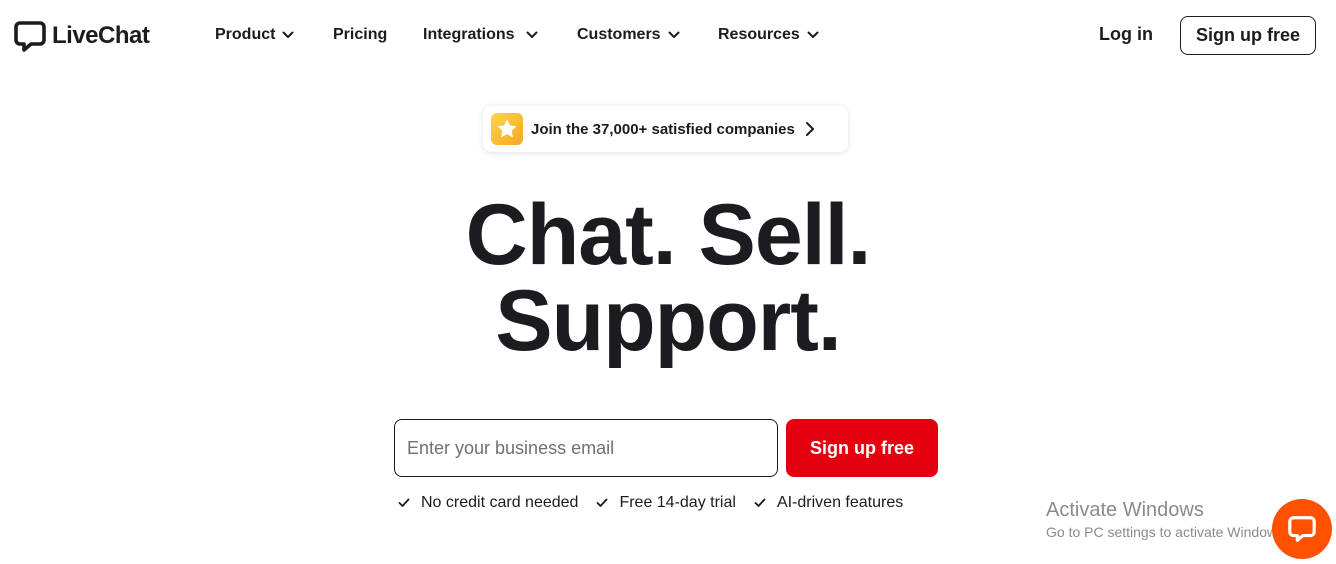 The height and width of the screenshot is (564, 1336). I want to click on customers-badge: Join the 37,000+ satisfied companies, so click(665, 129).